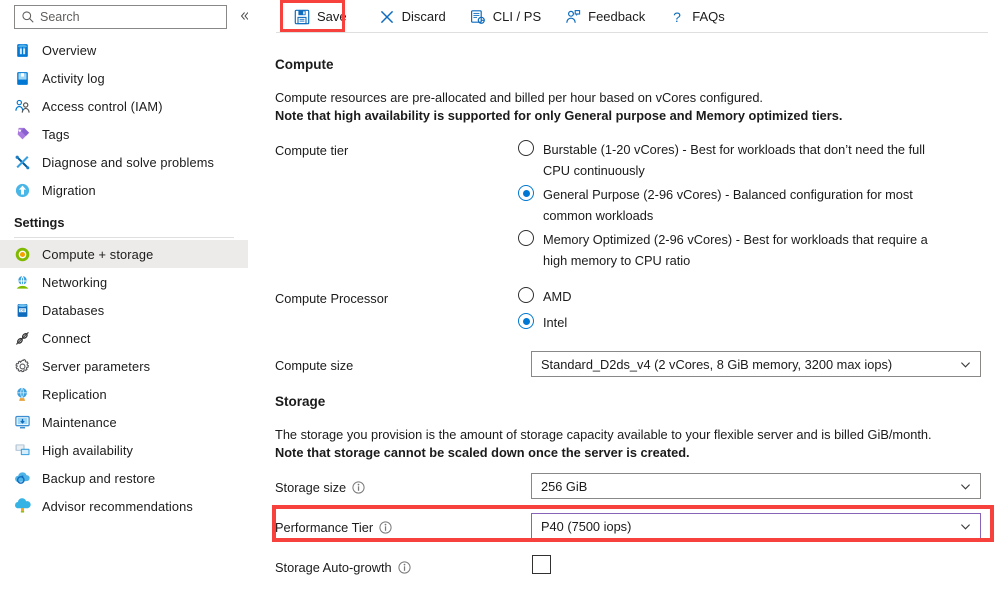 This screenshot has height=589, width=998. I want to click on question-mark-icon: ?, so click(677, 17).